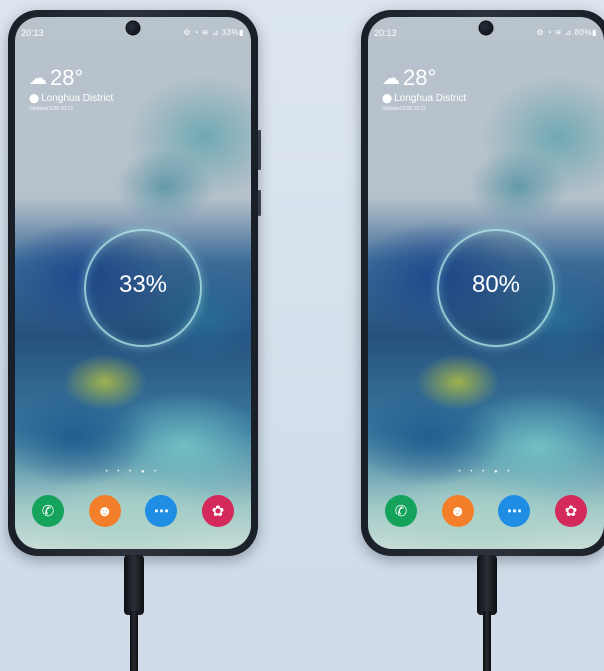 This screenshot has width=604, height=671. I want to click on volume-button, so click(259, 150).